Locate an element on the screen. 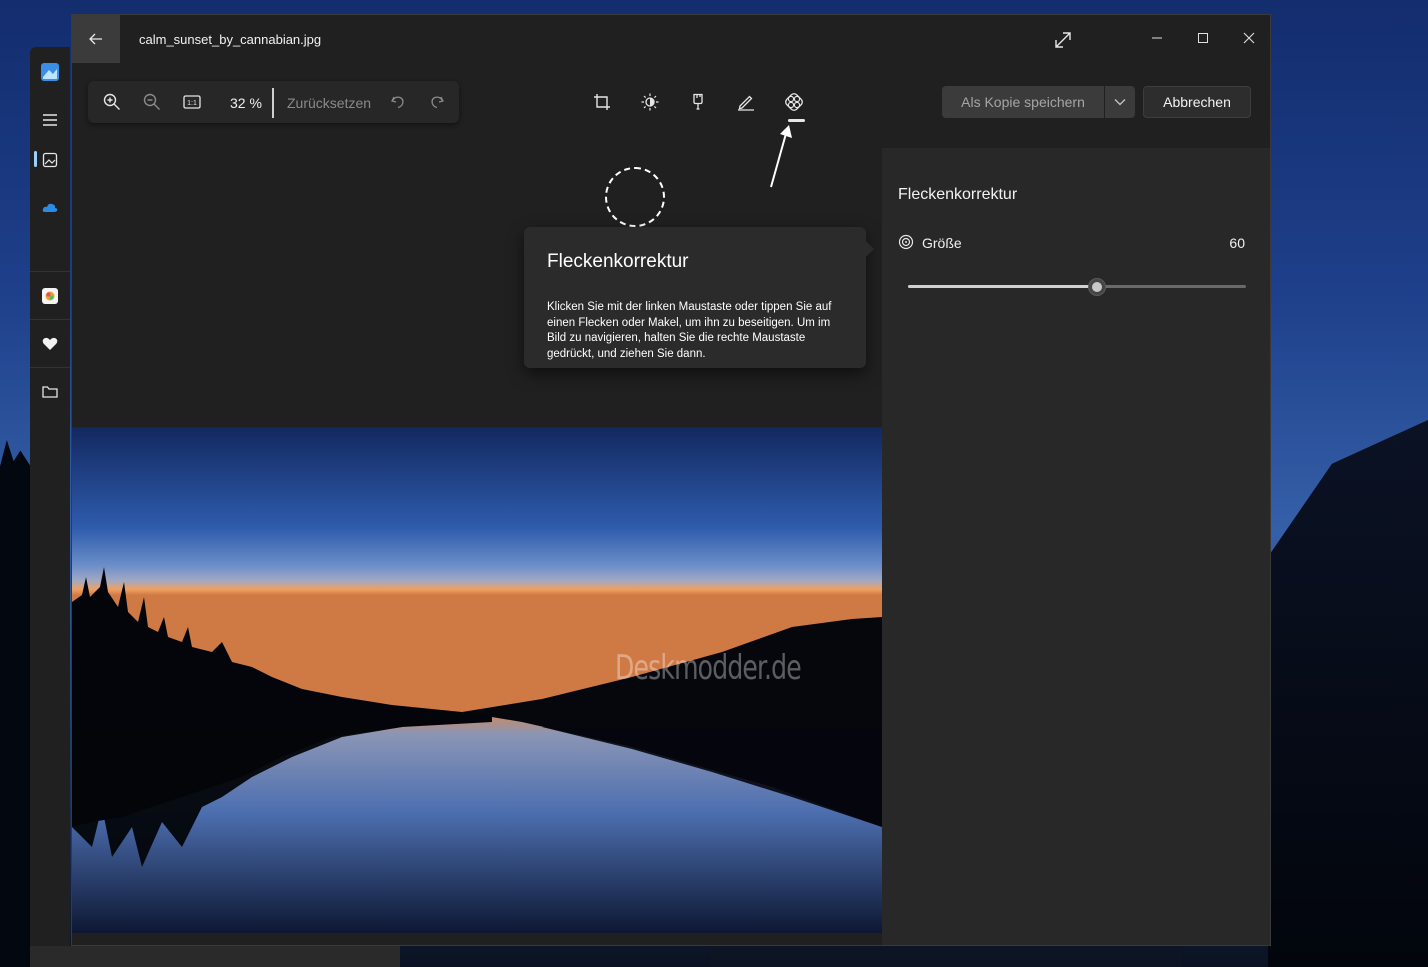 The image size is (1428, 967). zoom-out-button is located at coordinates (152, 102).